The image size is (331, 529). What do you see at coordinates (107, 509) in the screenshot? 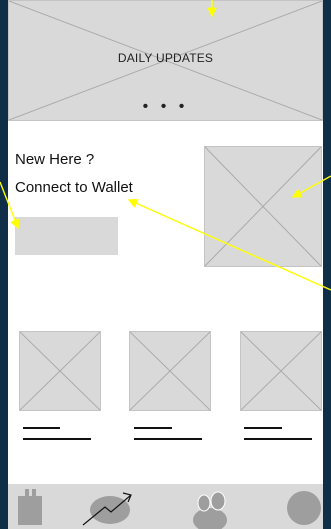
I see `trending-chart-icon` at bounding box center [107, 509].